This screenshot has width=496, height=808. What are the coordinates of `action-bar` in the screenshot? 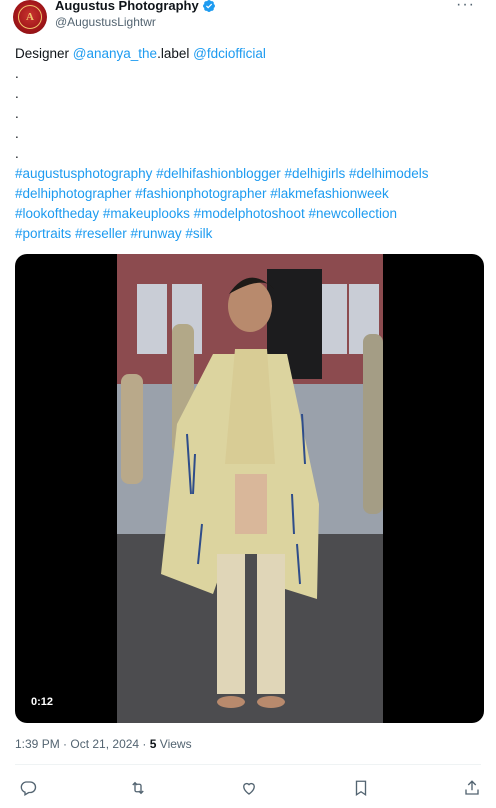 It's located at (248, 788).